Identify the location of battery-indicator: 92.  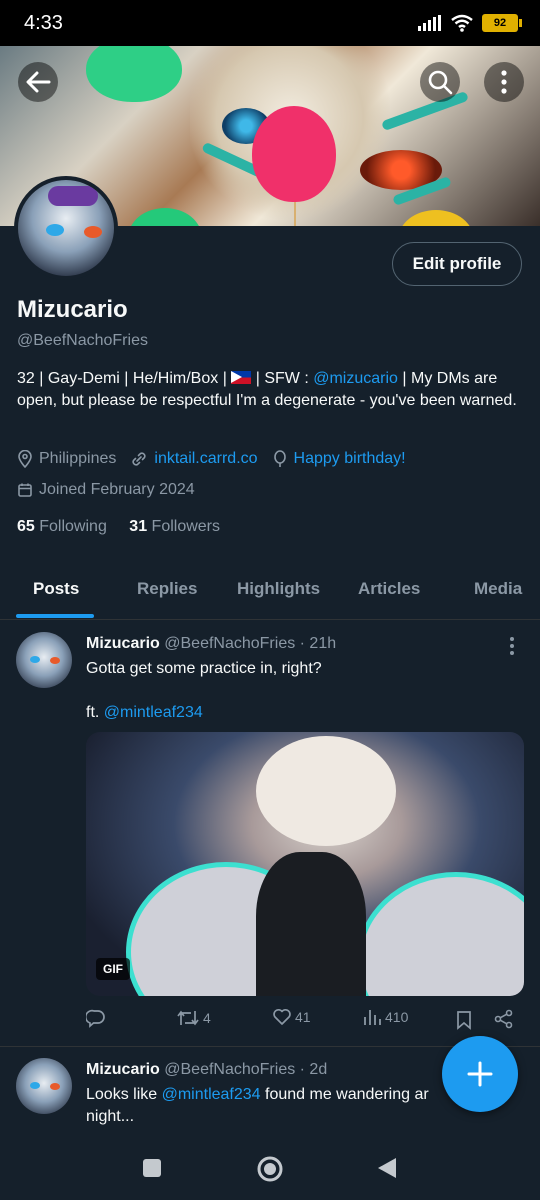
(502, 23).